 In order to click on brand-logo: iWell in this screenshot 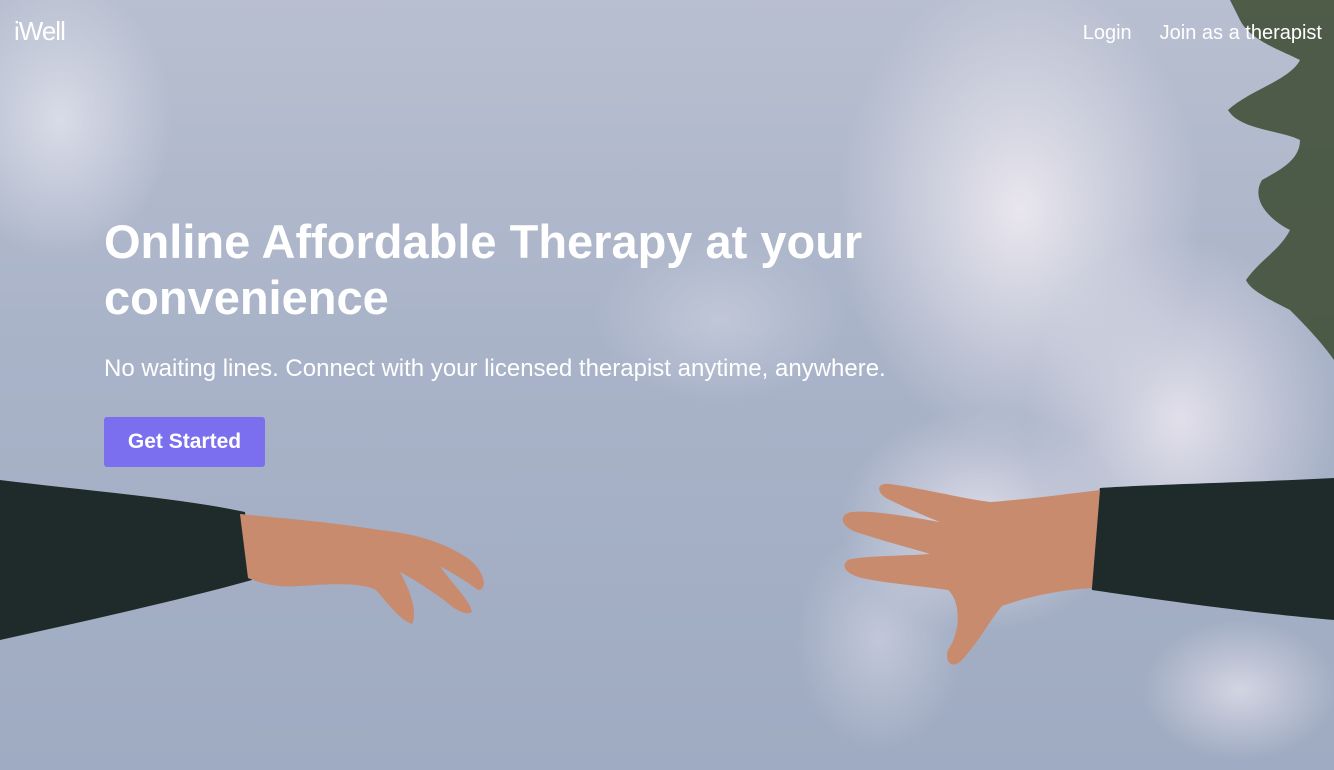, I will do `click(40, 31)`.